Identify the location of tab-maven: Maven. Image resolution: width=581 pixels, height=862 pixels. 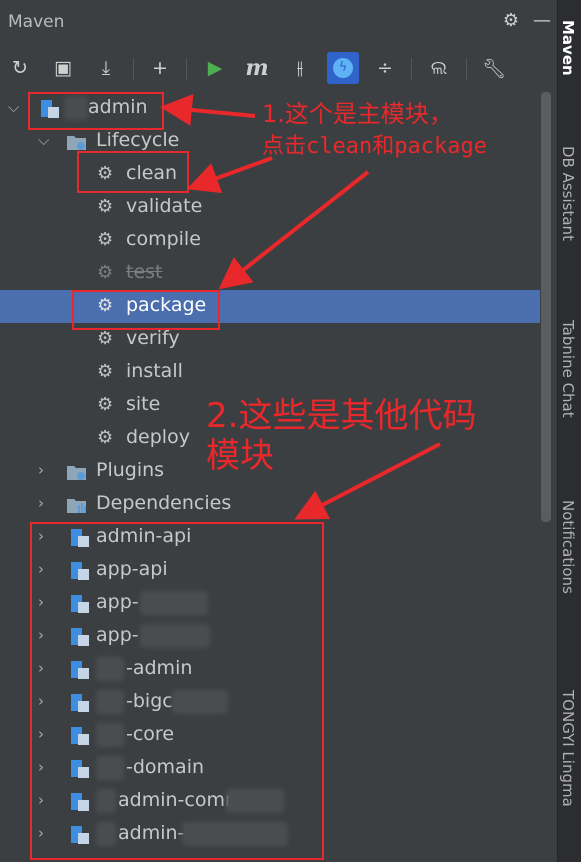
(568, 48).